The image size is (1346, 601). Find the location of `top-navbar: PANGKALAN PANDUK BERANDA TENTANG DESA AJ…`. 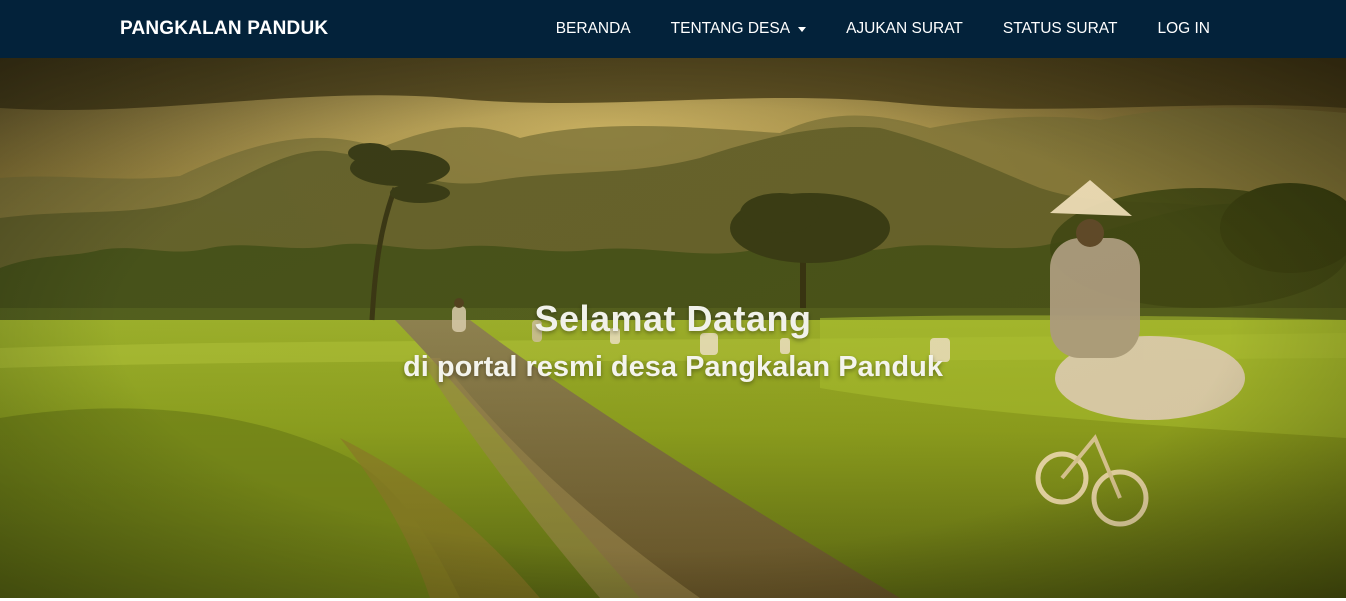

top-navbar: PANGKALAN PANDUK BERANDA TENTANG DESA AJ… is located at coordinates (673, 29).